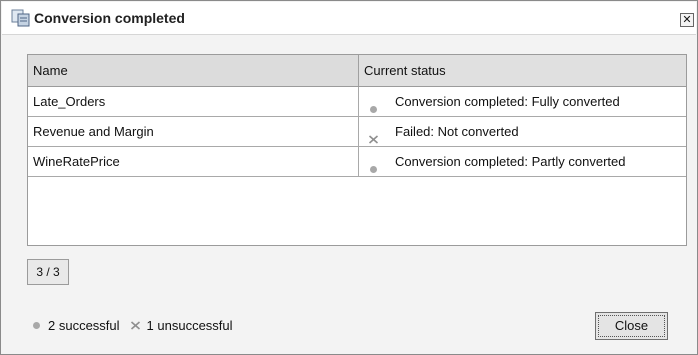  What do you see at coordinates (189, 325) in the screenshot?
I see `unsuccessful-count: 1 unsuccessful` at bounding box center [189, 325].